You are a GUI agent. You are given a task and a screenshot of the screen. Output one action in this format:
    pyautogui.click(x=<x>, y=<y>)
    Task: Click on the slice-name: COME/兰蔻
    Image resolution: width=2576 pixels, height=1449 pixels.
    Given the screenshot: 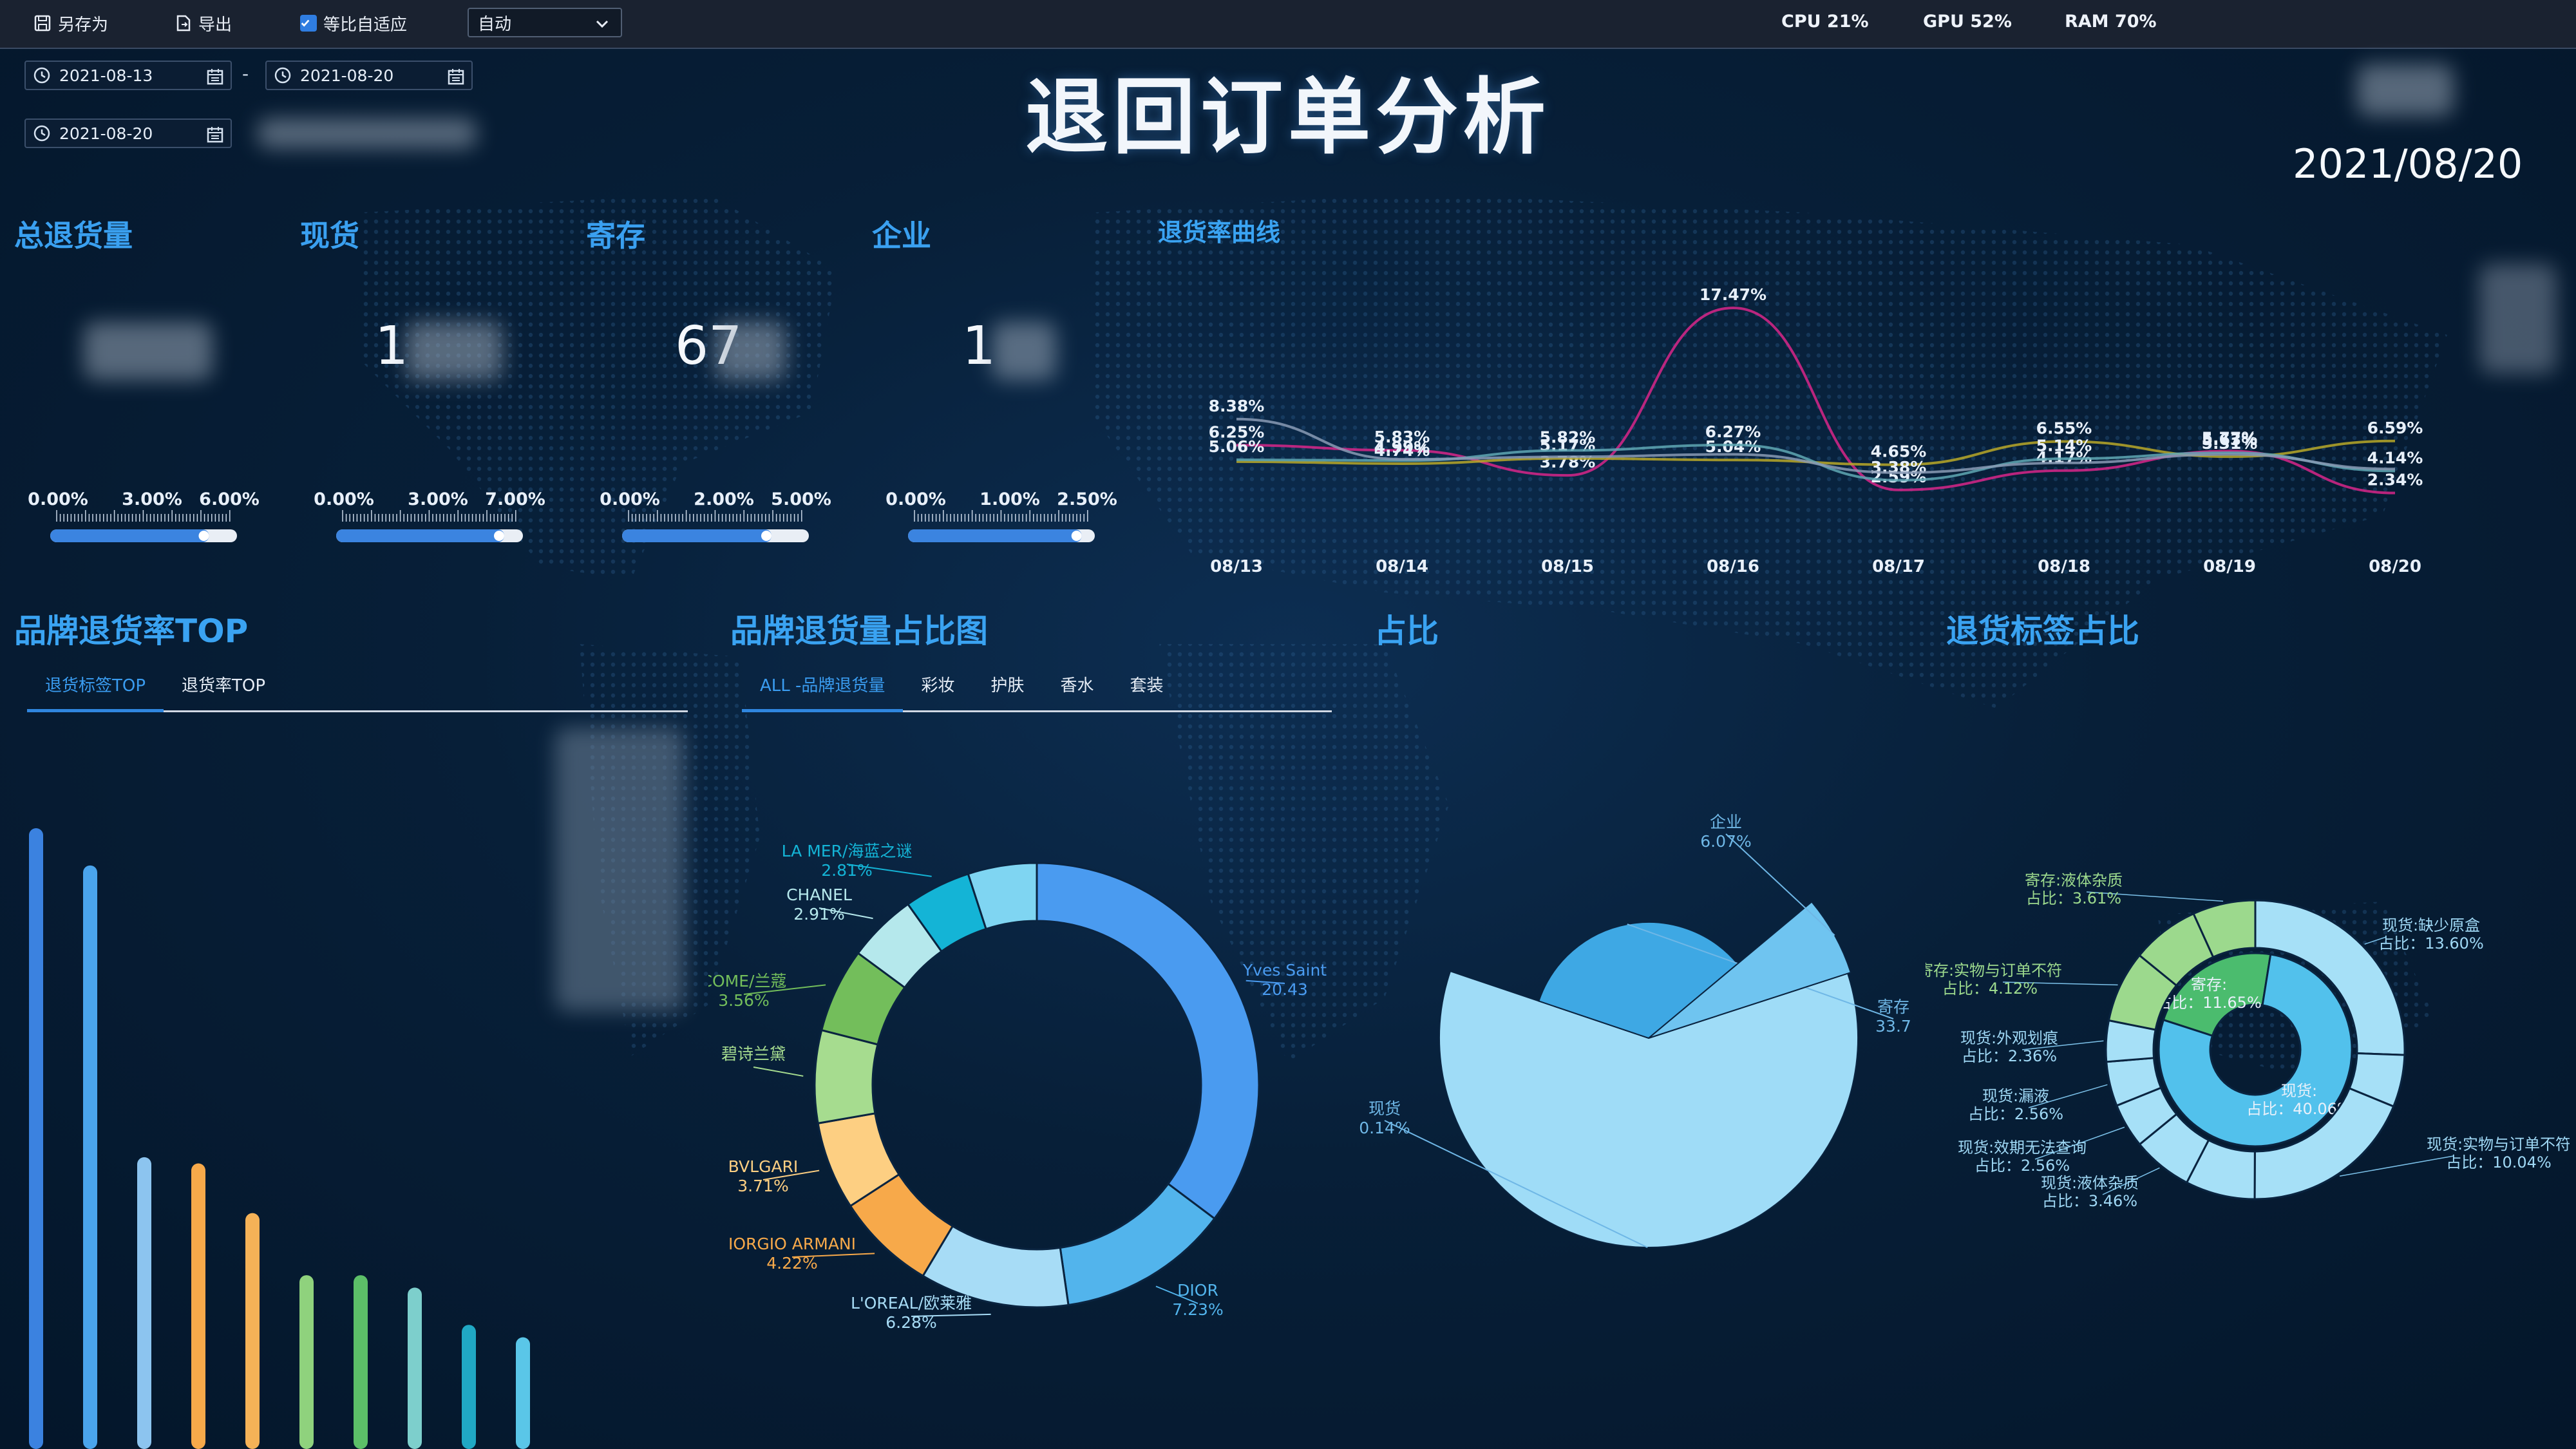 What is the action you would take?
    pyautogui.click(x=747, y=981)
    